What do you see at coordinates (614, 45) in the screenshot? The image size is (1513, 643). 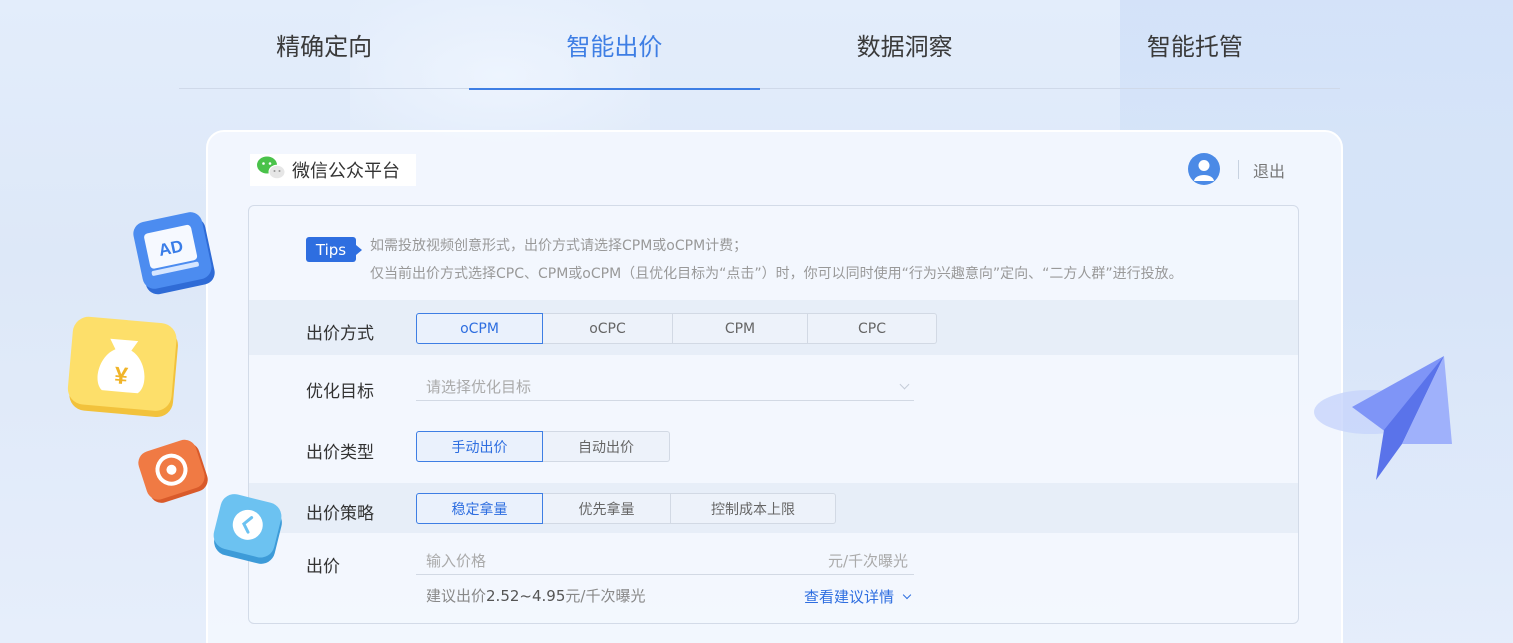 I see `tab-smart-bidding: 智能出价` at bounding box center [614, 45].